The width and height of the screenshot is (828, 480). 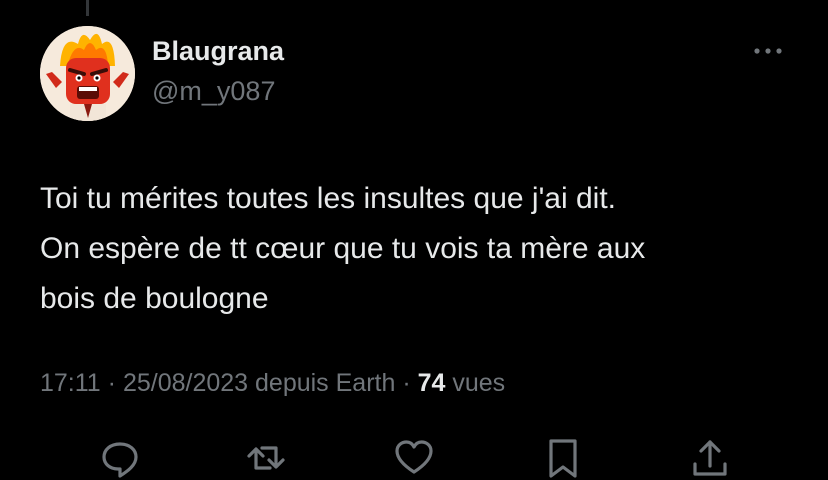 What do you see at coordinates (479, 383) in the screenshot?
I see `views-label: vues` at bounding box center [479, 383].